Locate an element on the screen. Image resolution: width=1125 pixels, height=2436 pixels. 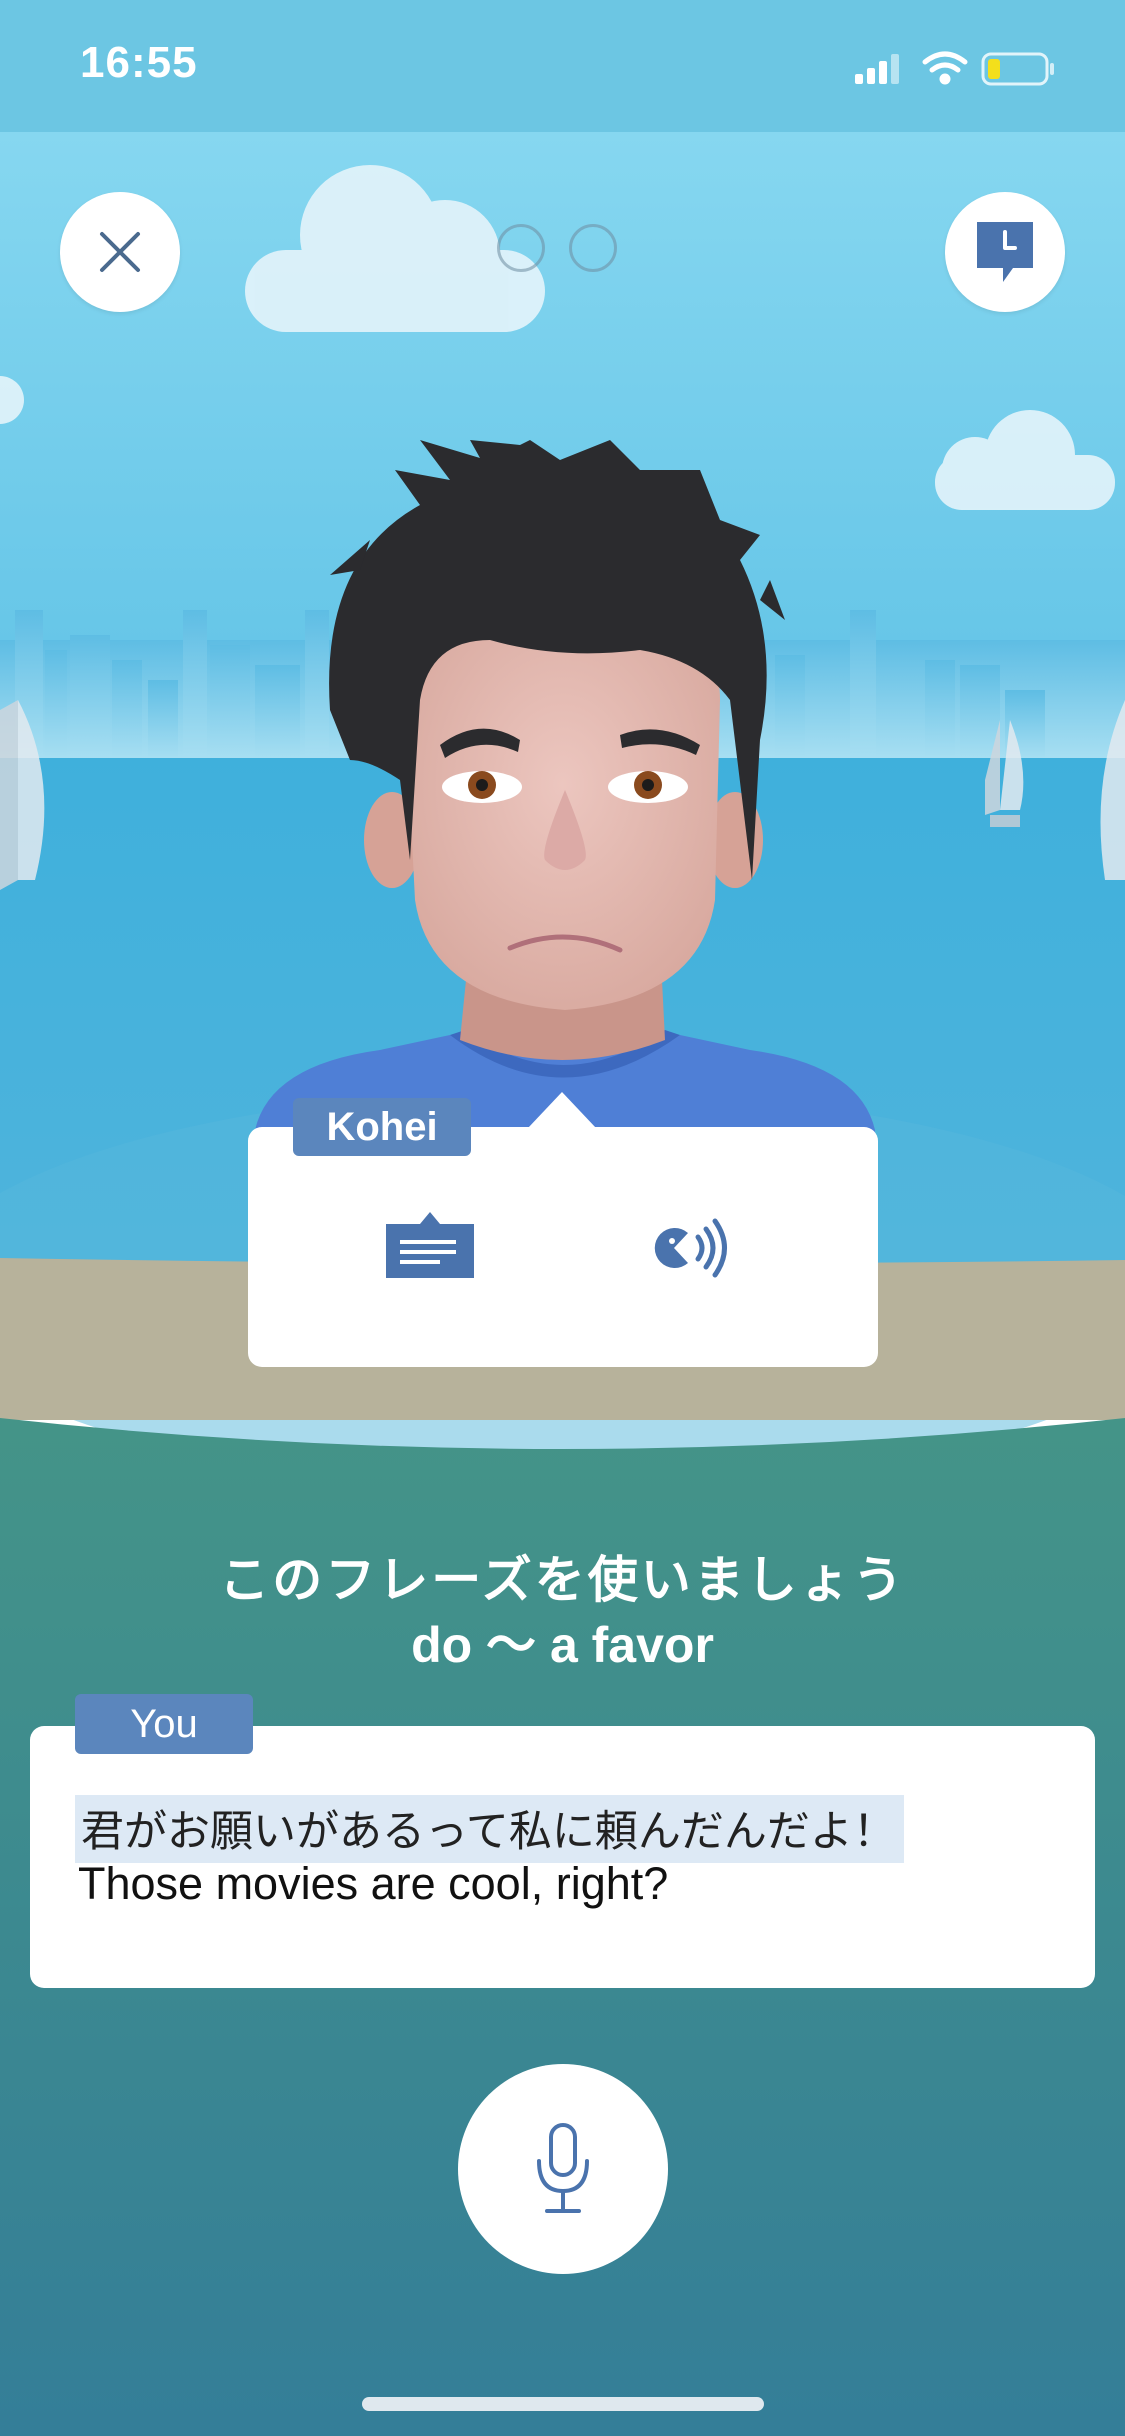
home-indicator is located at coordinates (563, 2404).